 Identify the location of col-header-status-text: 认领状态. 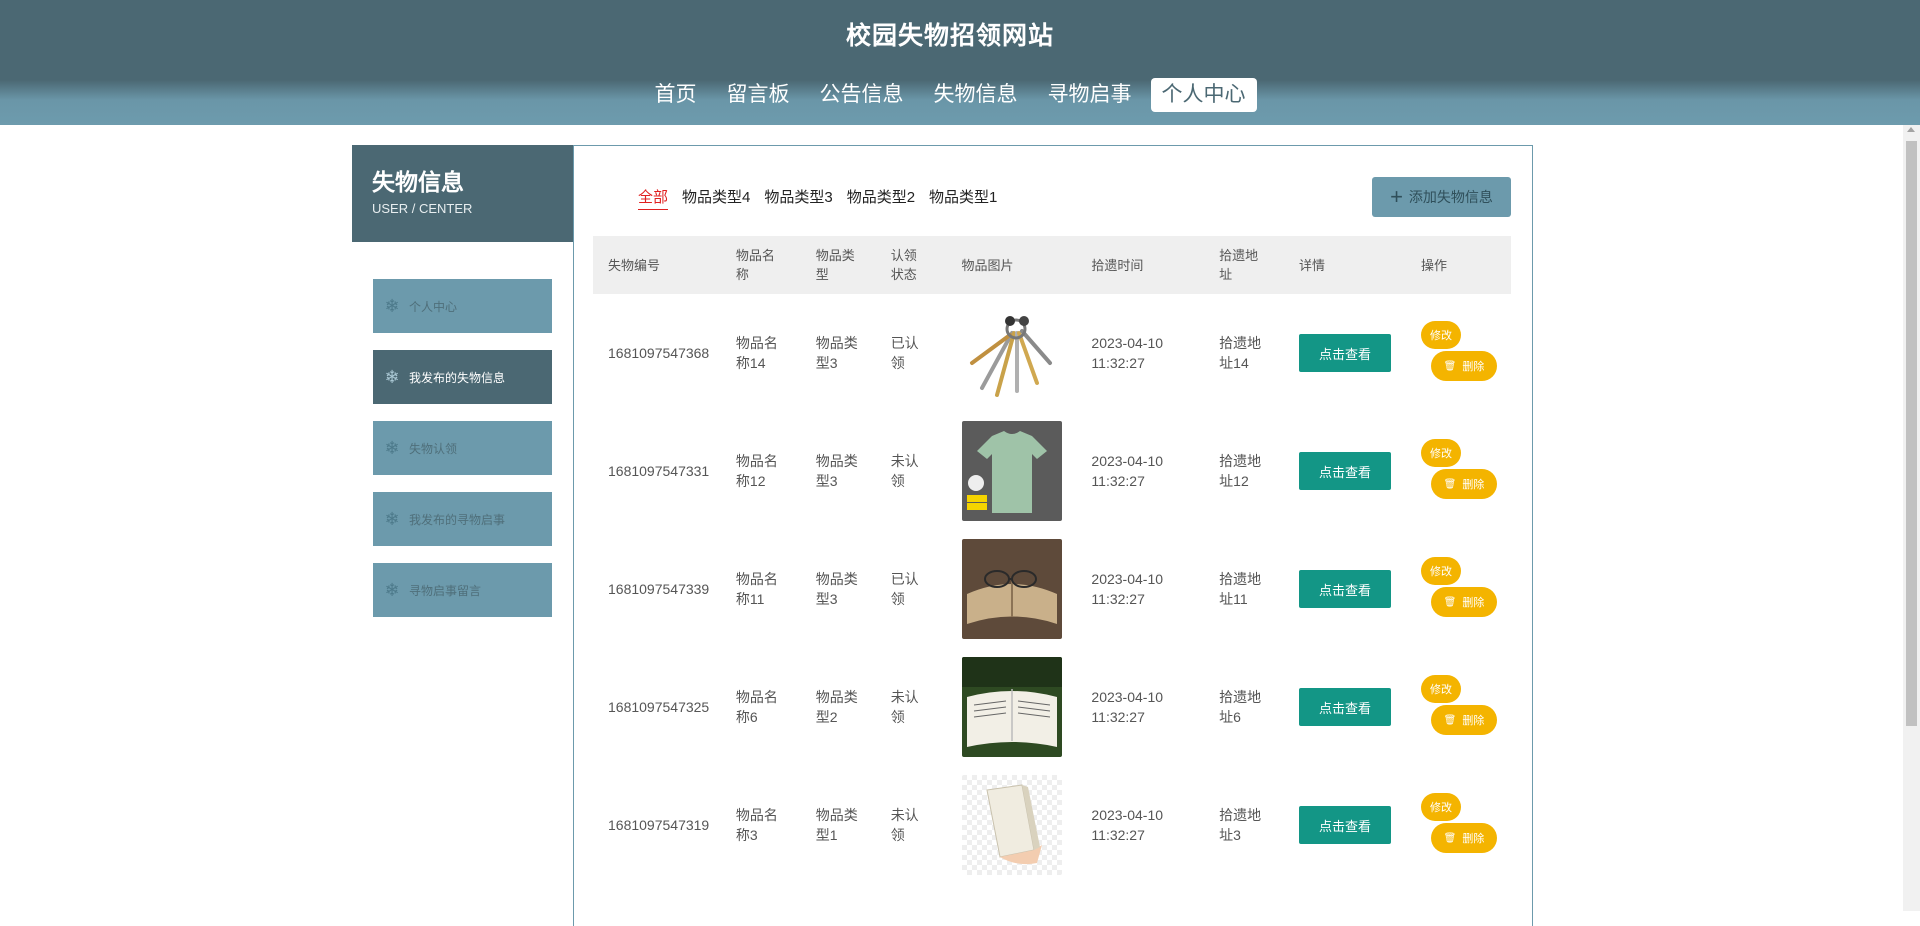
(903, 265).